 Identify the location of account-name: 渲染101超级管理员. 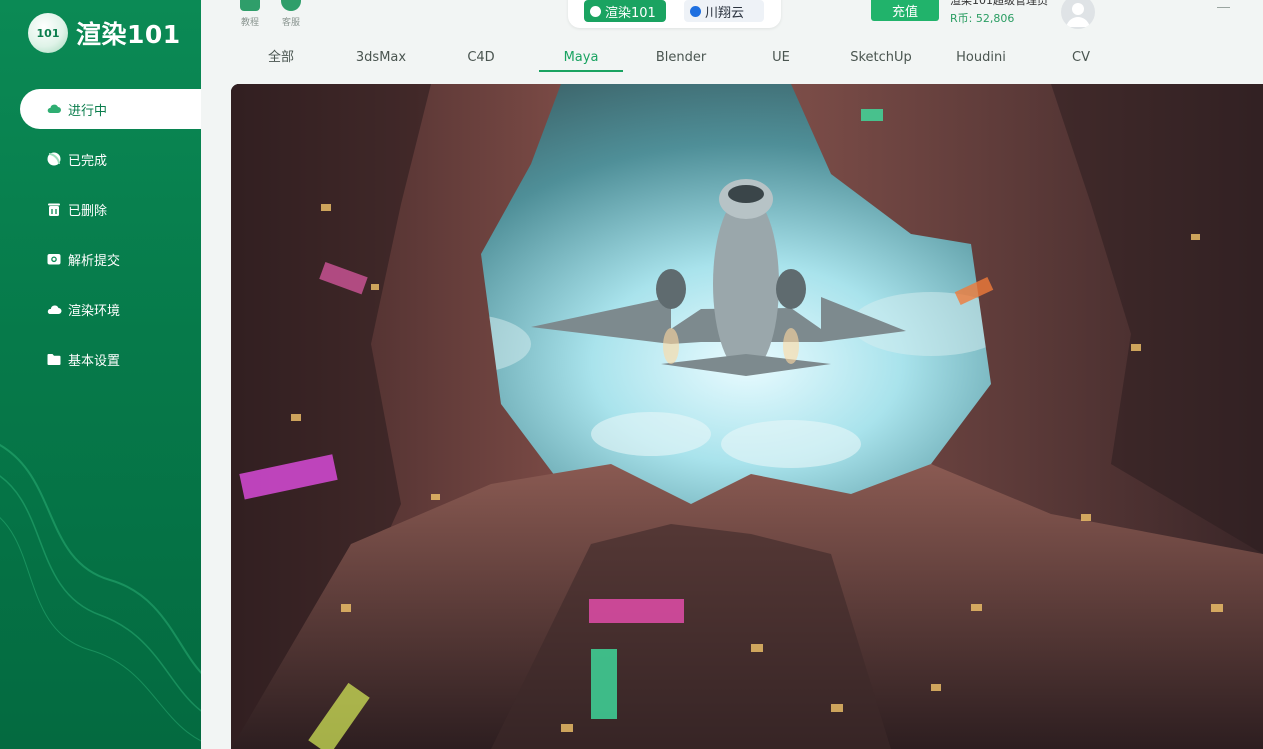
(999, 3).